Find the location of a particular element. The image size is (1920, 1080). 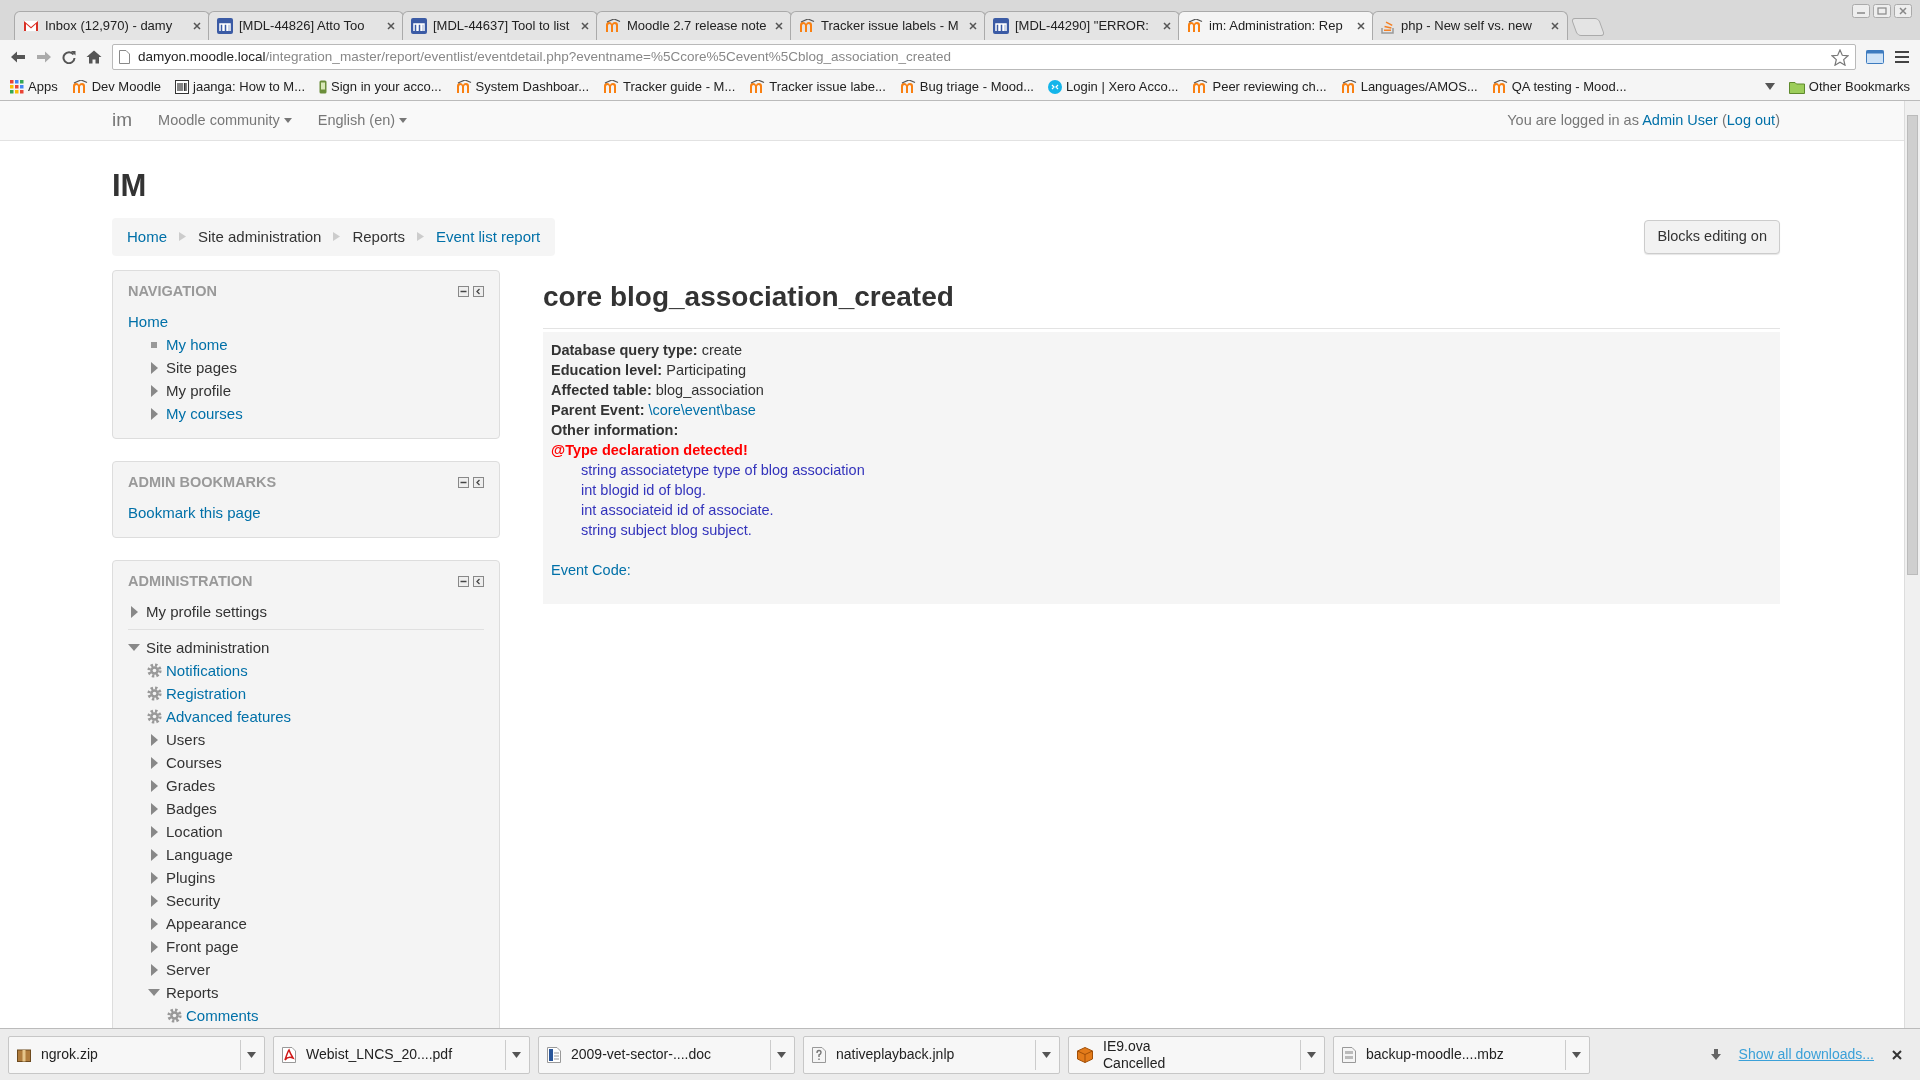

browser-tab: [MDL-44826] Atto Too is located at coordinates (306, 25).